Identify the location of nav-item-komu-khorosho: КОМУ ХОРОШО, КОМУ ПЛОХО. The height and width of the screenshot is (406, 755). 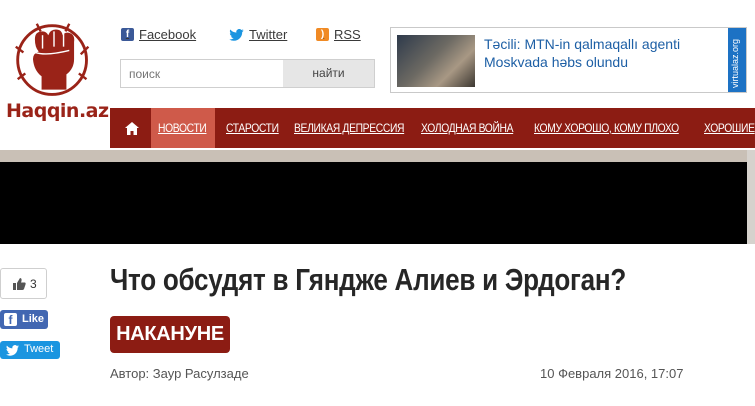
(606, 128).